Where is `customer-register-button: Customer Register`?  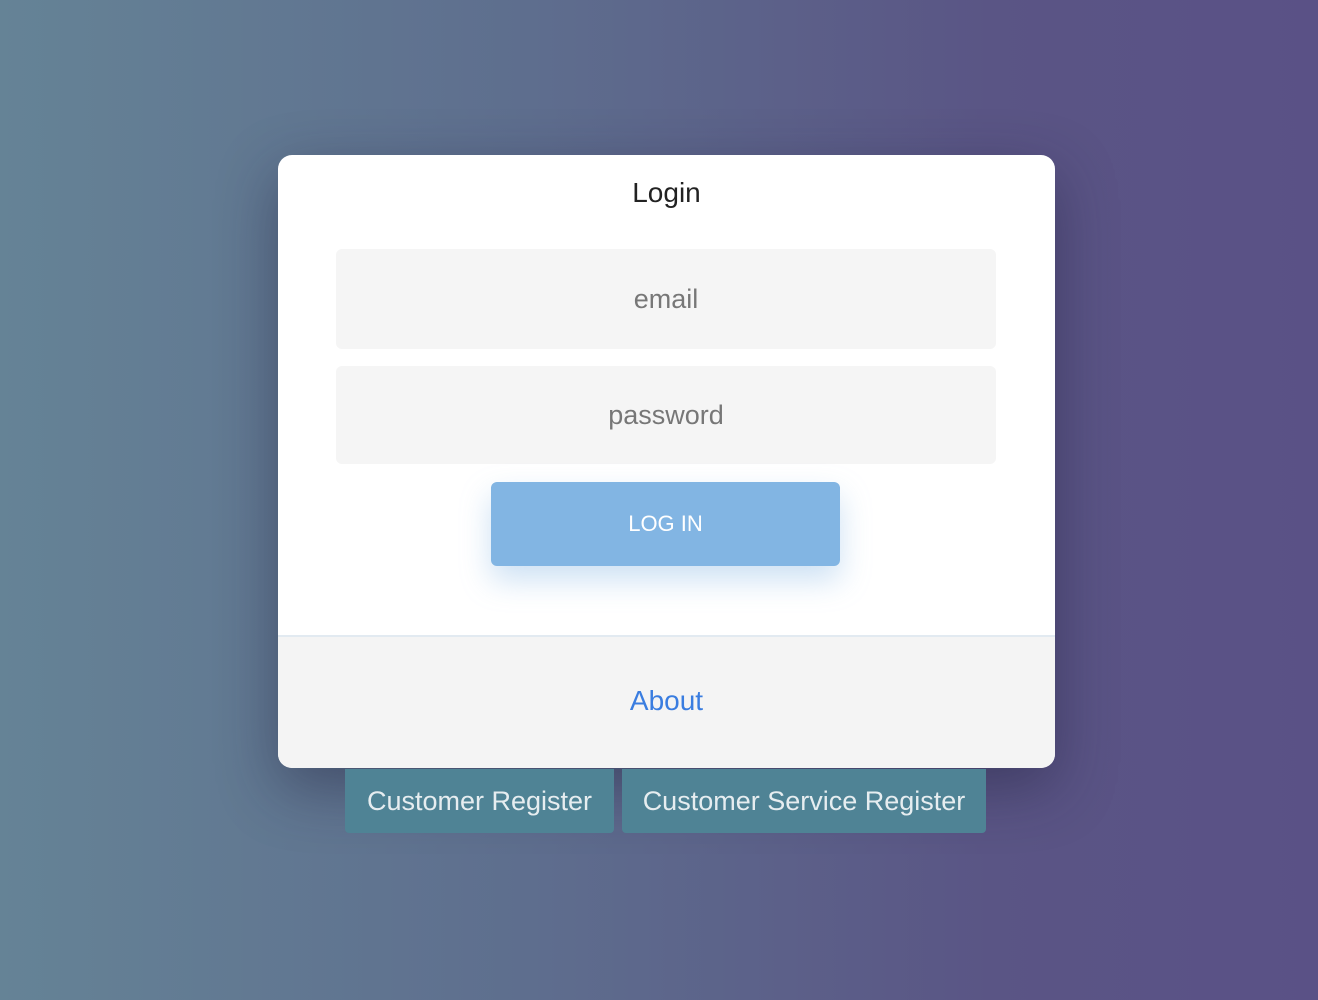
customer-register-button: Customer Register is located at coordinates (479, 801).